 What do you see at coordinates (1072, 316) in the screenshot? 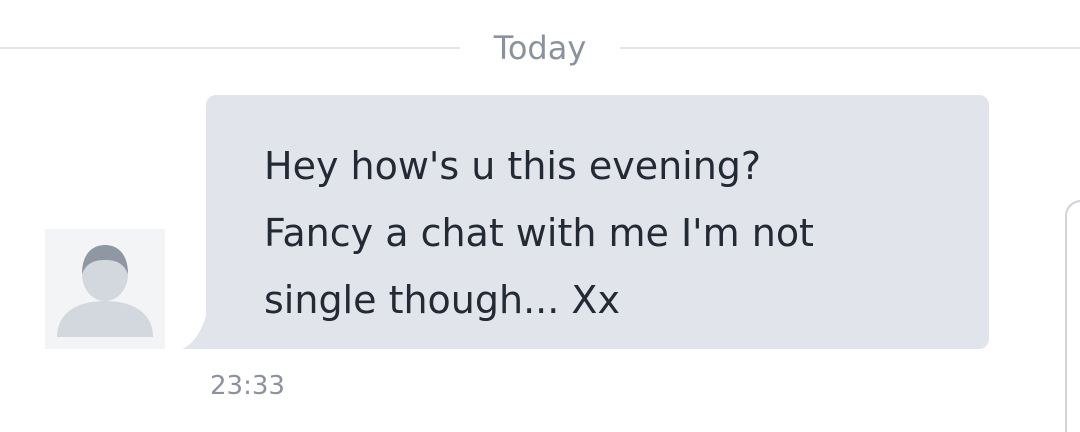
I see `side-panel-edge` at bounding box center [1072, 316].